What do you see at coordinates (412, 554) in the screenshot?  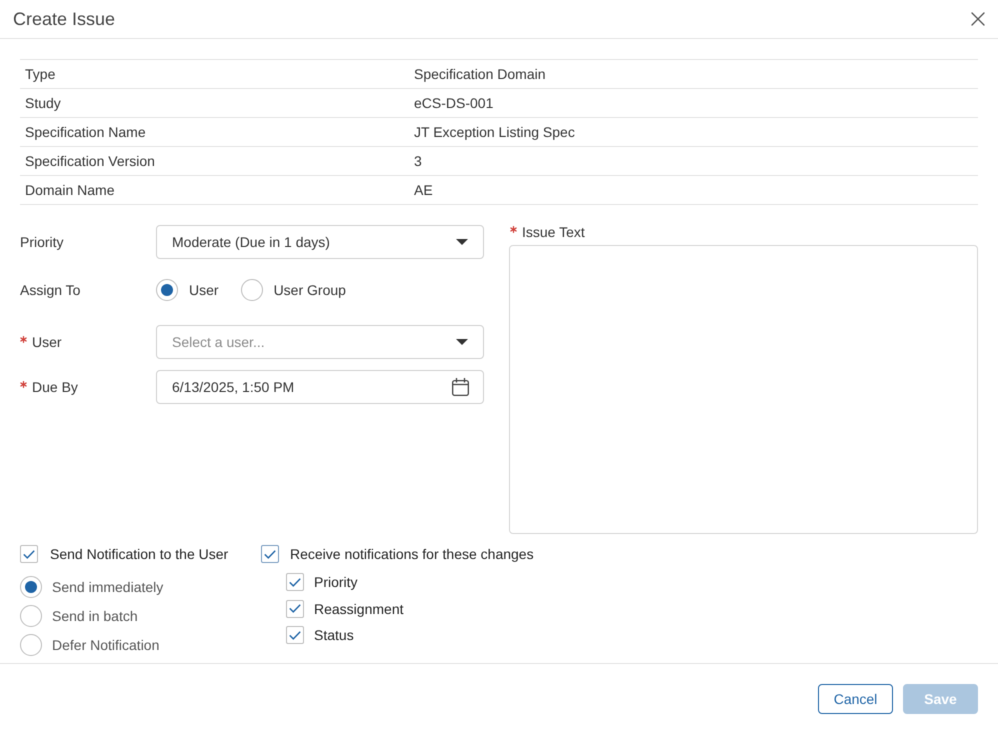 I see `checkbox-label: Receive notifications for these changes` at bounding box center [412, 554].